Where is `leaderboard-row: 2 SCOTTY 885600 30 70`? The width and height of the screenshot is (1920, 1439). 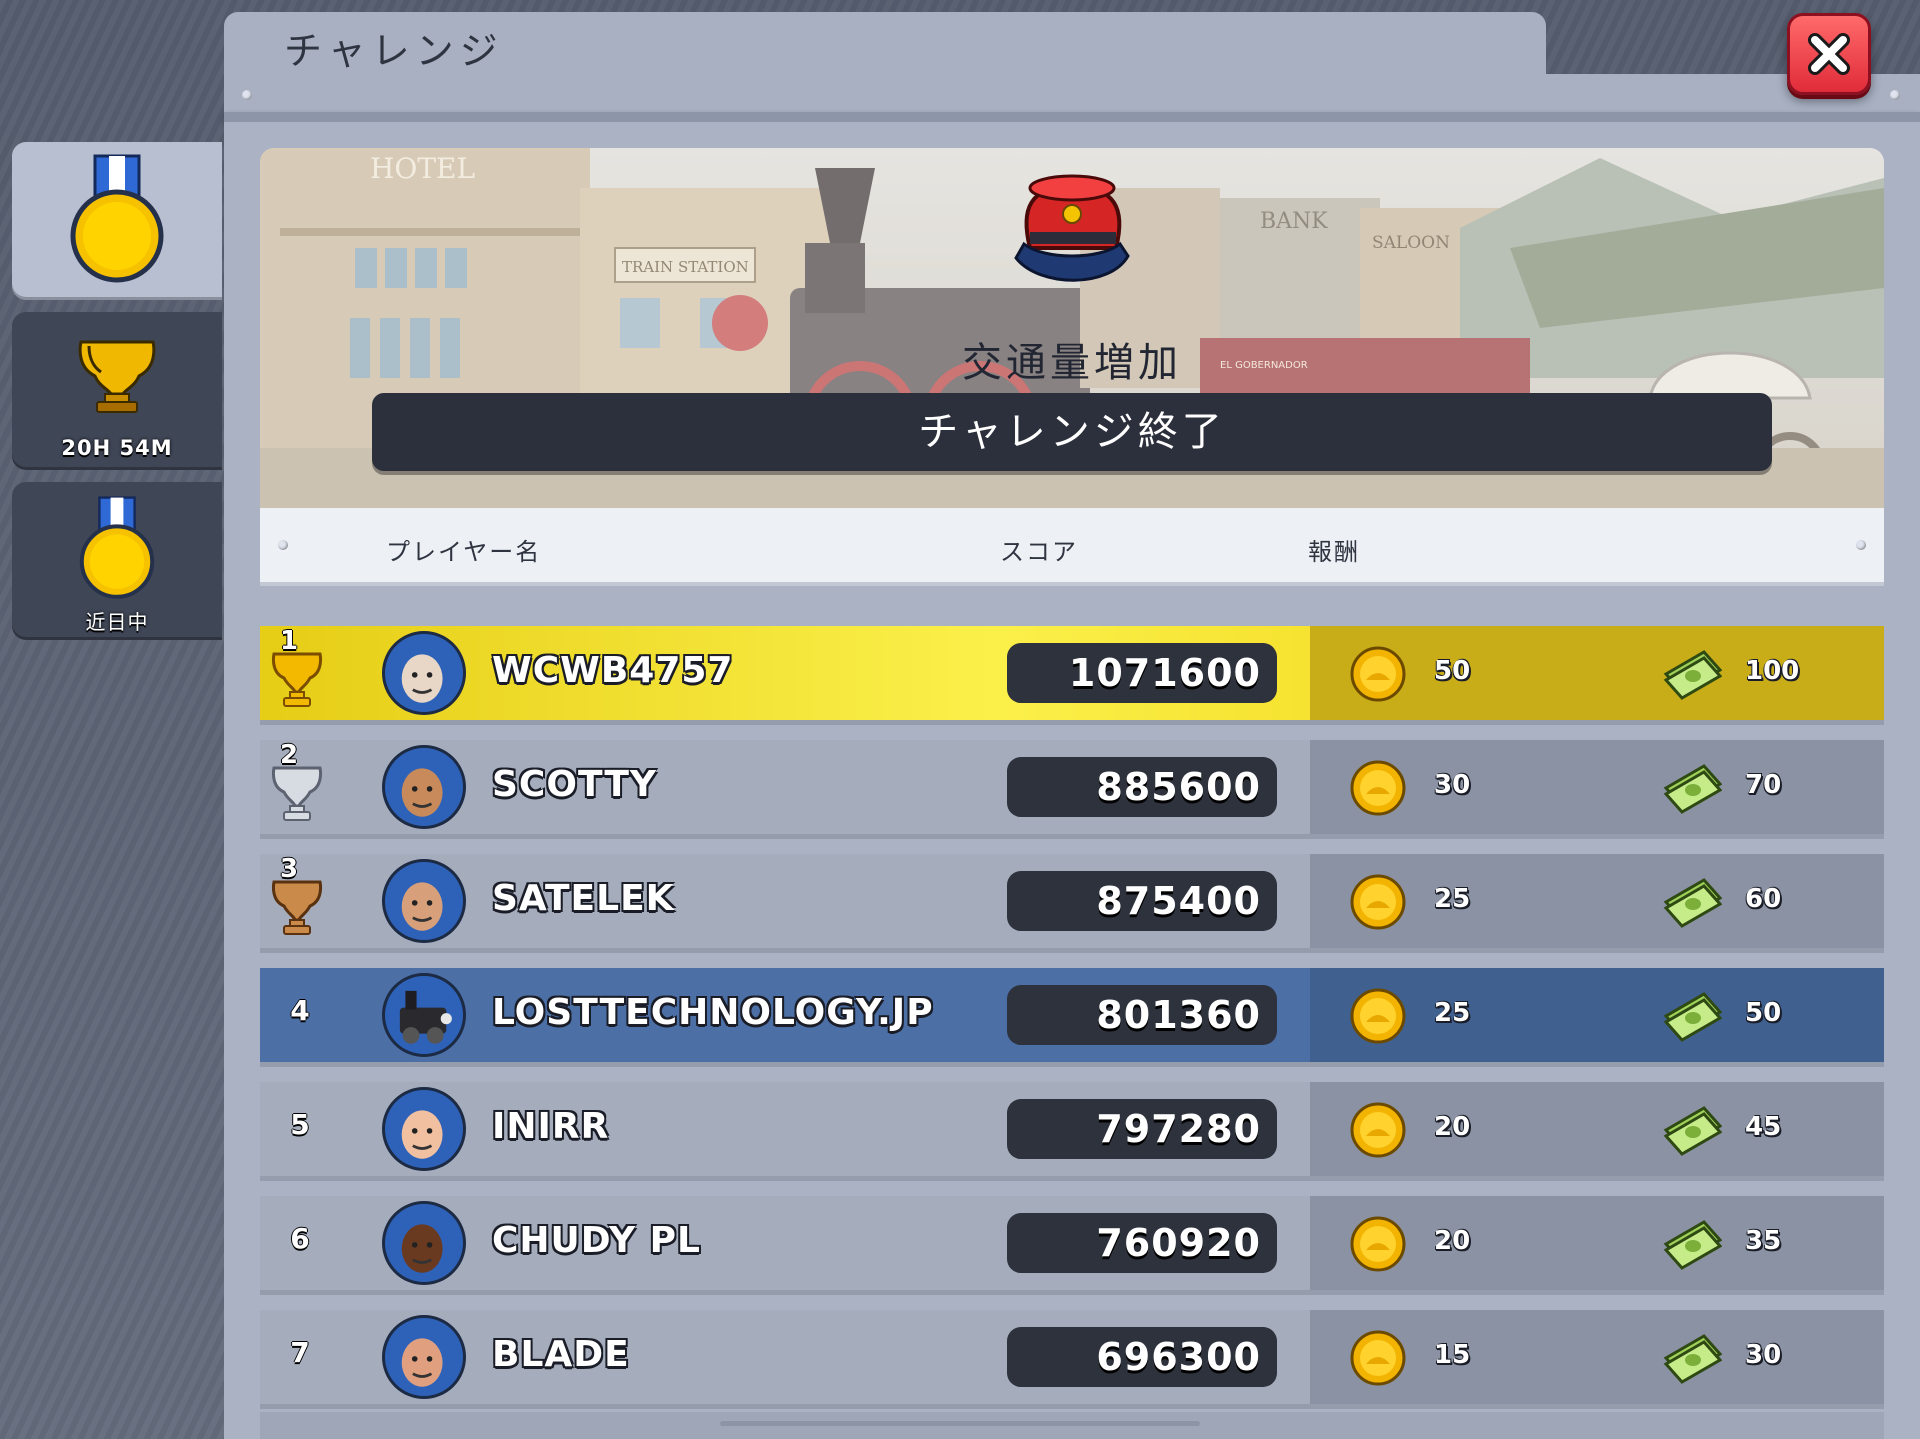 leaderboard-row: 2 SCOTTY 885600 30 70 is located at coordinates (1072, 787).